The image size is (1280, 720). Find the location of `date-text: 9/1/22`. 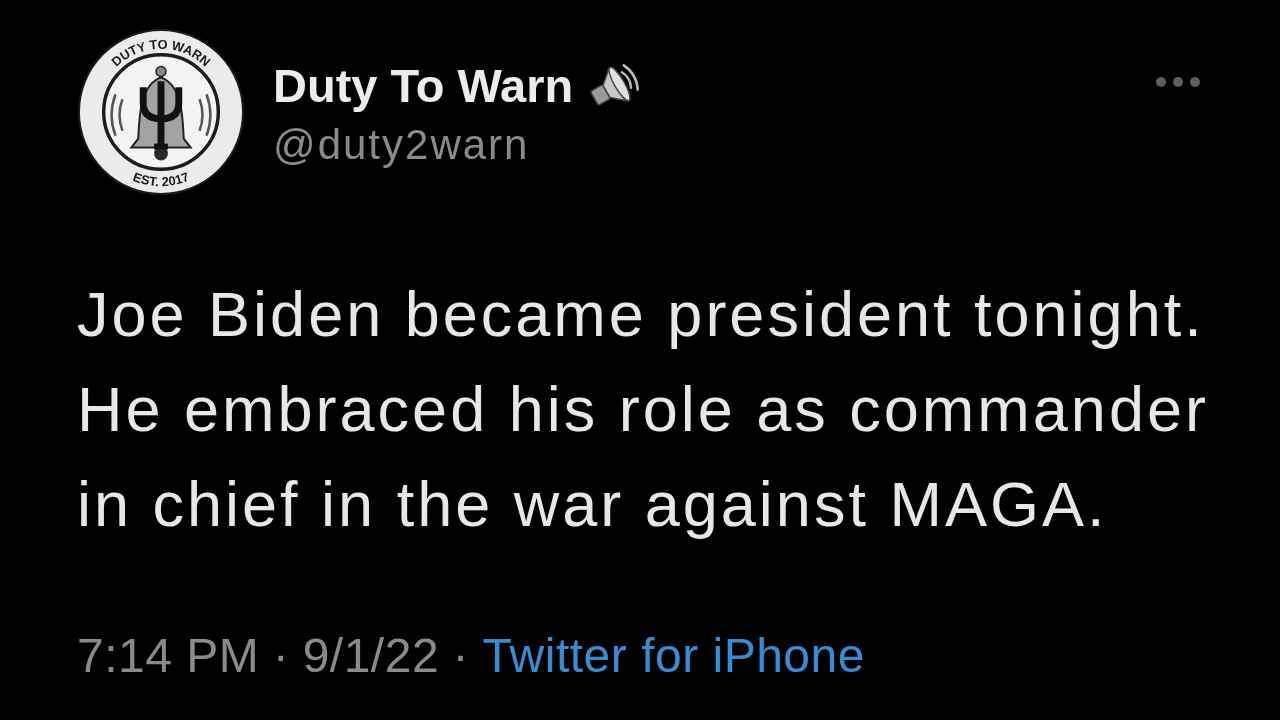

date-text: 9/1/22 is located at coordinates (371, 655).